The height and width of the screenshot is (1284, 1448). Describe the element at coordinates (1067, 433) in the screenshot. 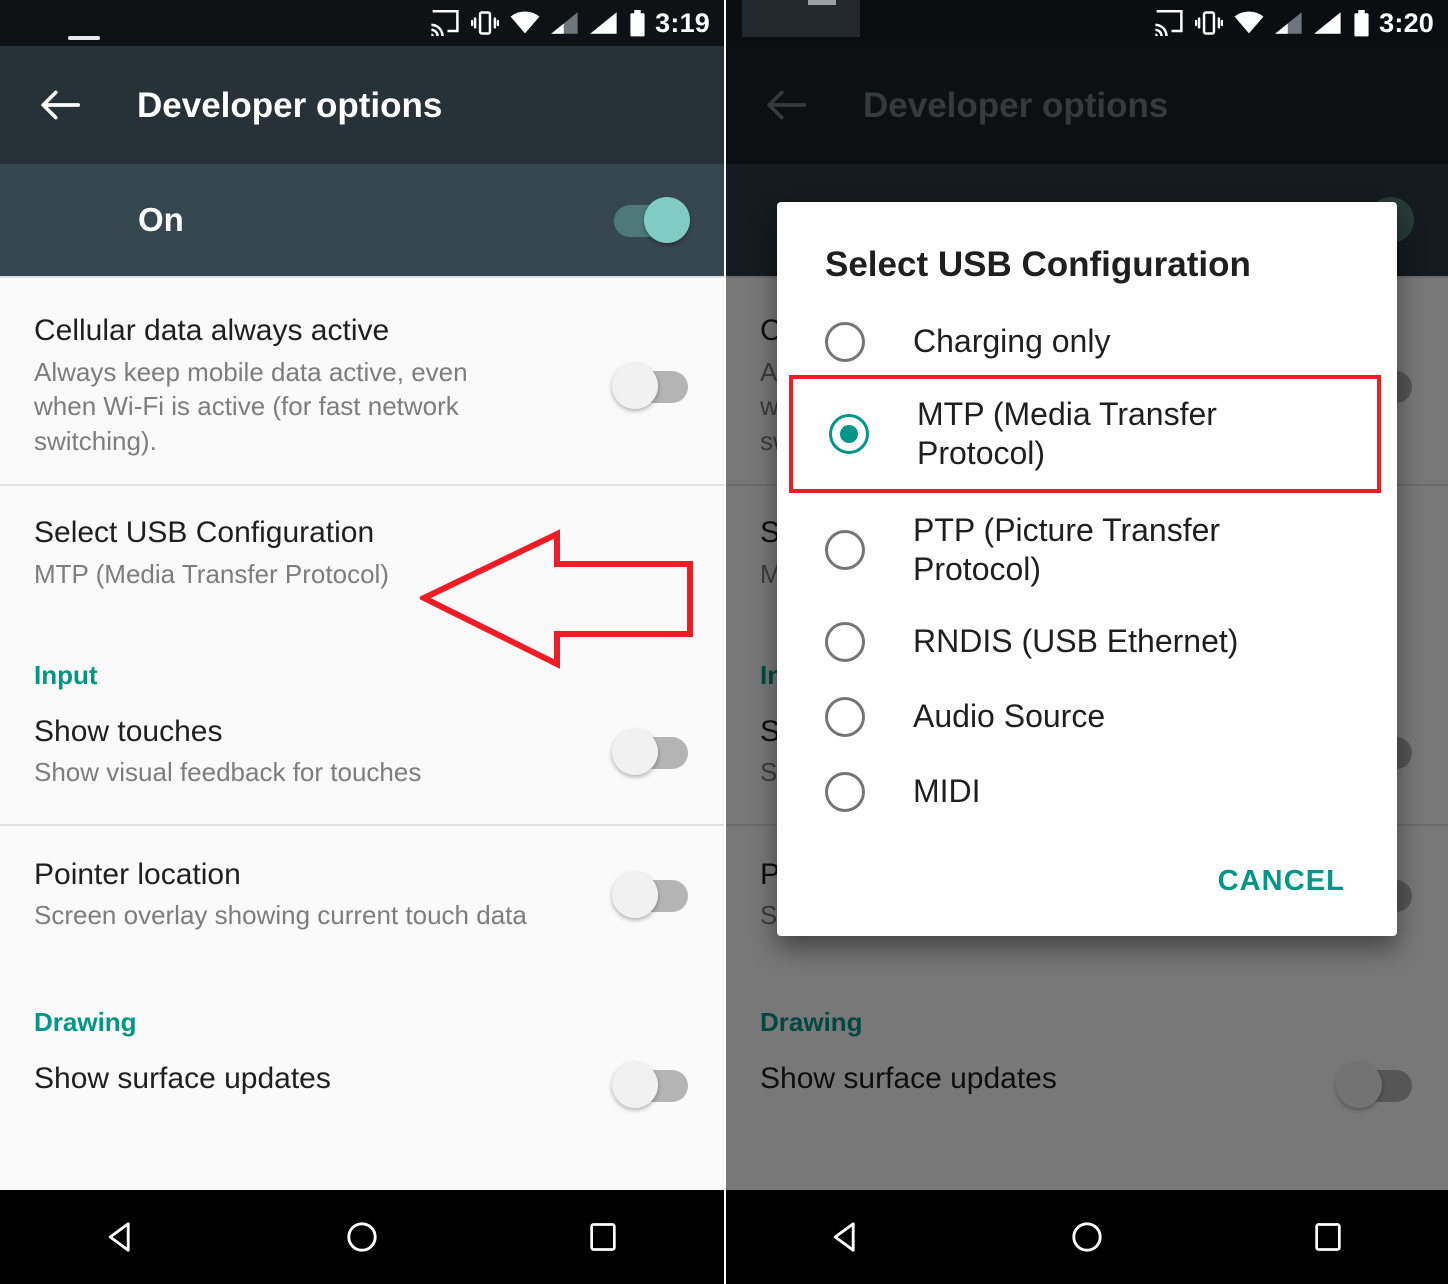

I see `radio-label: MTP (Media Transfer Protocol)` at that location.